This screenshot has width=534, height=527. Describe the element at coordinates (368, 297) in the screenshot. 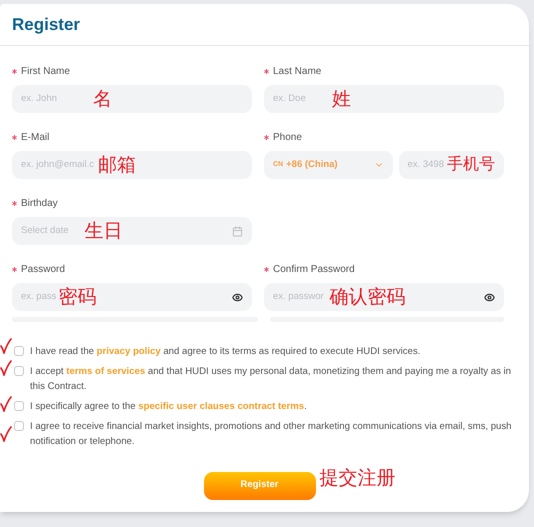

I see `handwritten-note: 确认密码` at that location.